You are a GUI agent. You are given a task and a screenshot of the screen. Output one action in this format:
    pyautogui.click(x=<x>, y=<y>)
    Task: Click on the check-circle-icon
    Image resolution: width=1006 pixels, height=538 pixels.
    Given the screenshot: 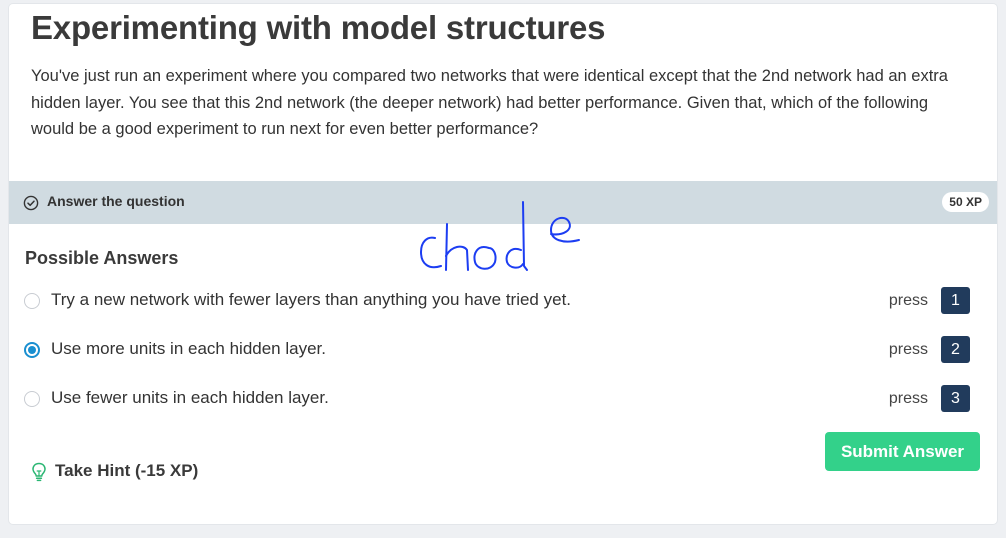 What is the action you would take?
    pyautogui.click(x=31, y=203)
    